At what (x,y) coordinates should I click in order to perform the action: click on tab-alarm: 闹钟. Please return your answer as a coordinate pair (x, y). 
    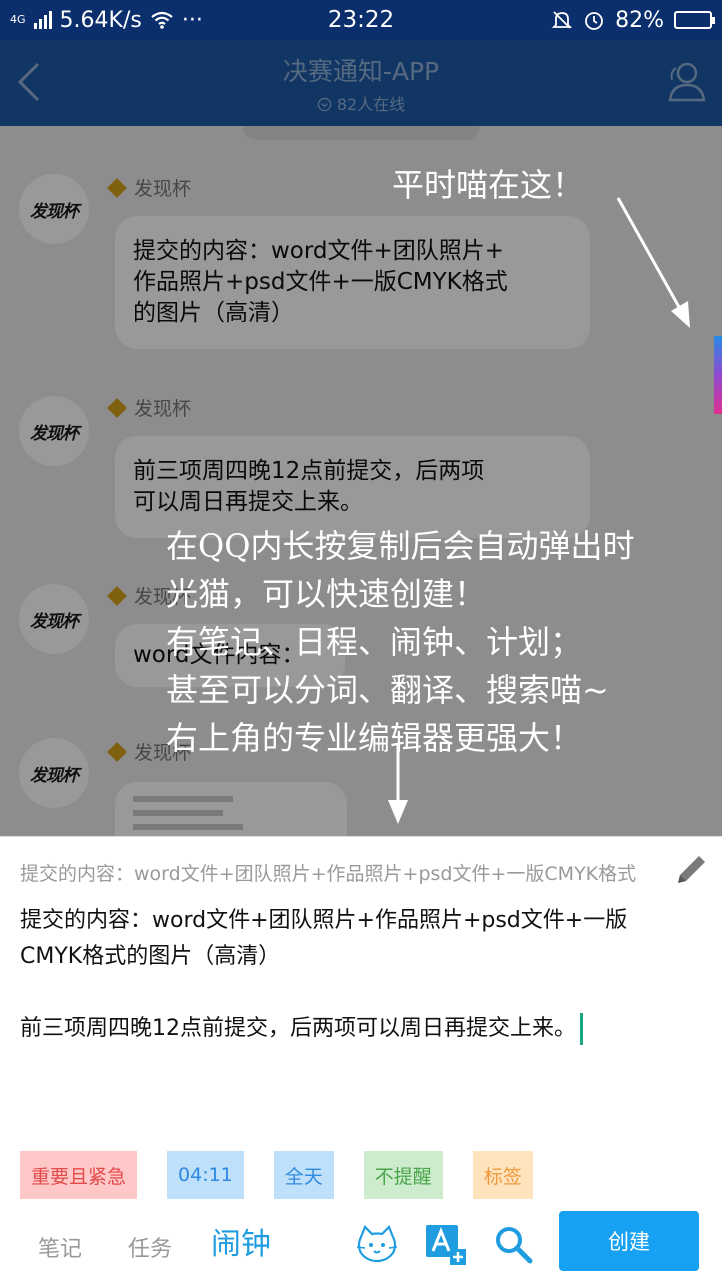
    Looking at the image, I should click on (241, 1241).